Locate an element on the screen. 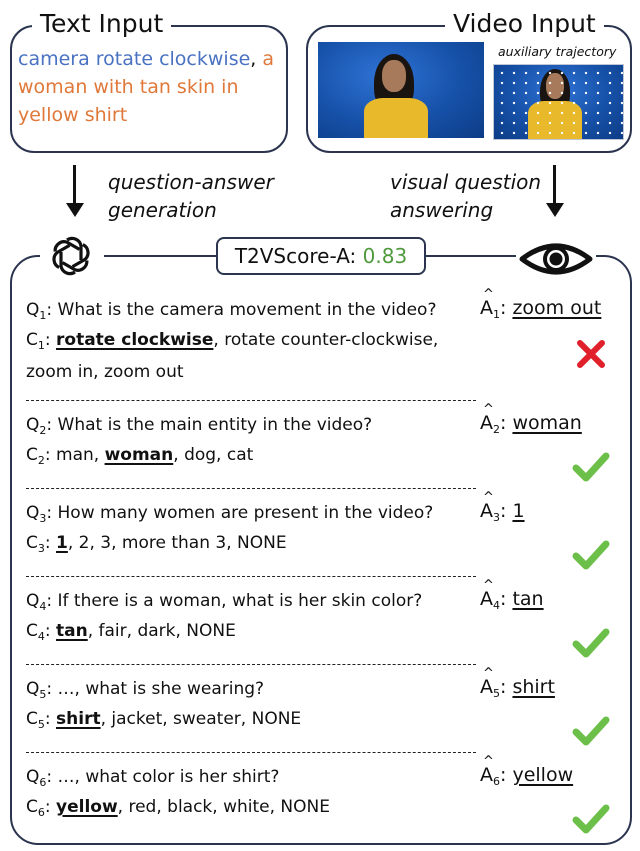  connector-line-right is located at coordinates (471, 256).